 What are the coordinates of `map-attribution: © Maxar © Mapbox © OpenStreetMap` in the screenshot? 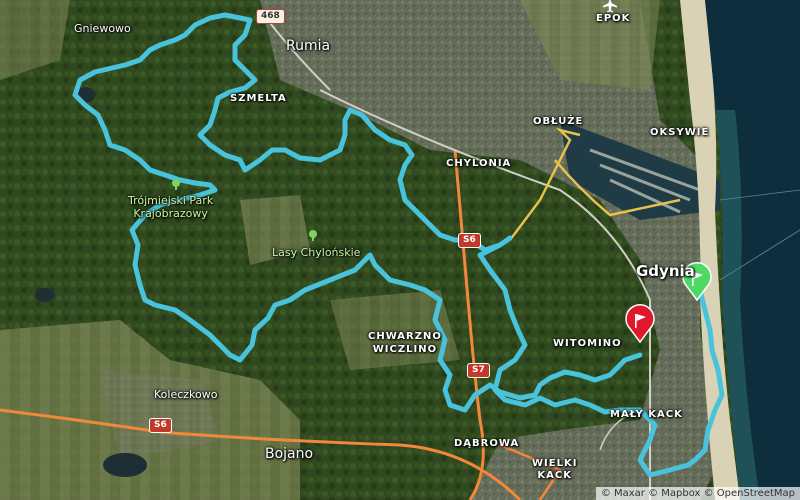 It's located at (697, 493).